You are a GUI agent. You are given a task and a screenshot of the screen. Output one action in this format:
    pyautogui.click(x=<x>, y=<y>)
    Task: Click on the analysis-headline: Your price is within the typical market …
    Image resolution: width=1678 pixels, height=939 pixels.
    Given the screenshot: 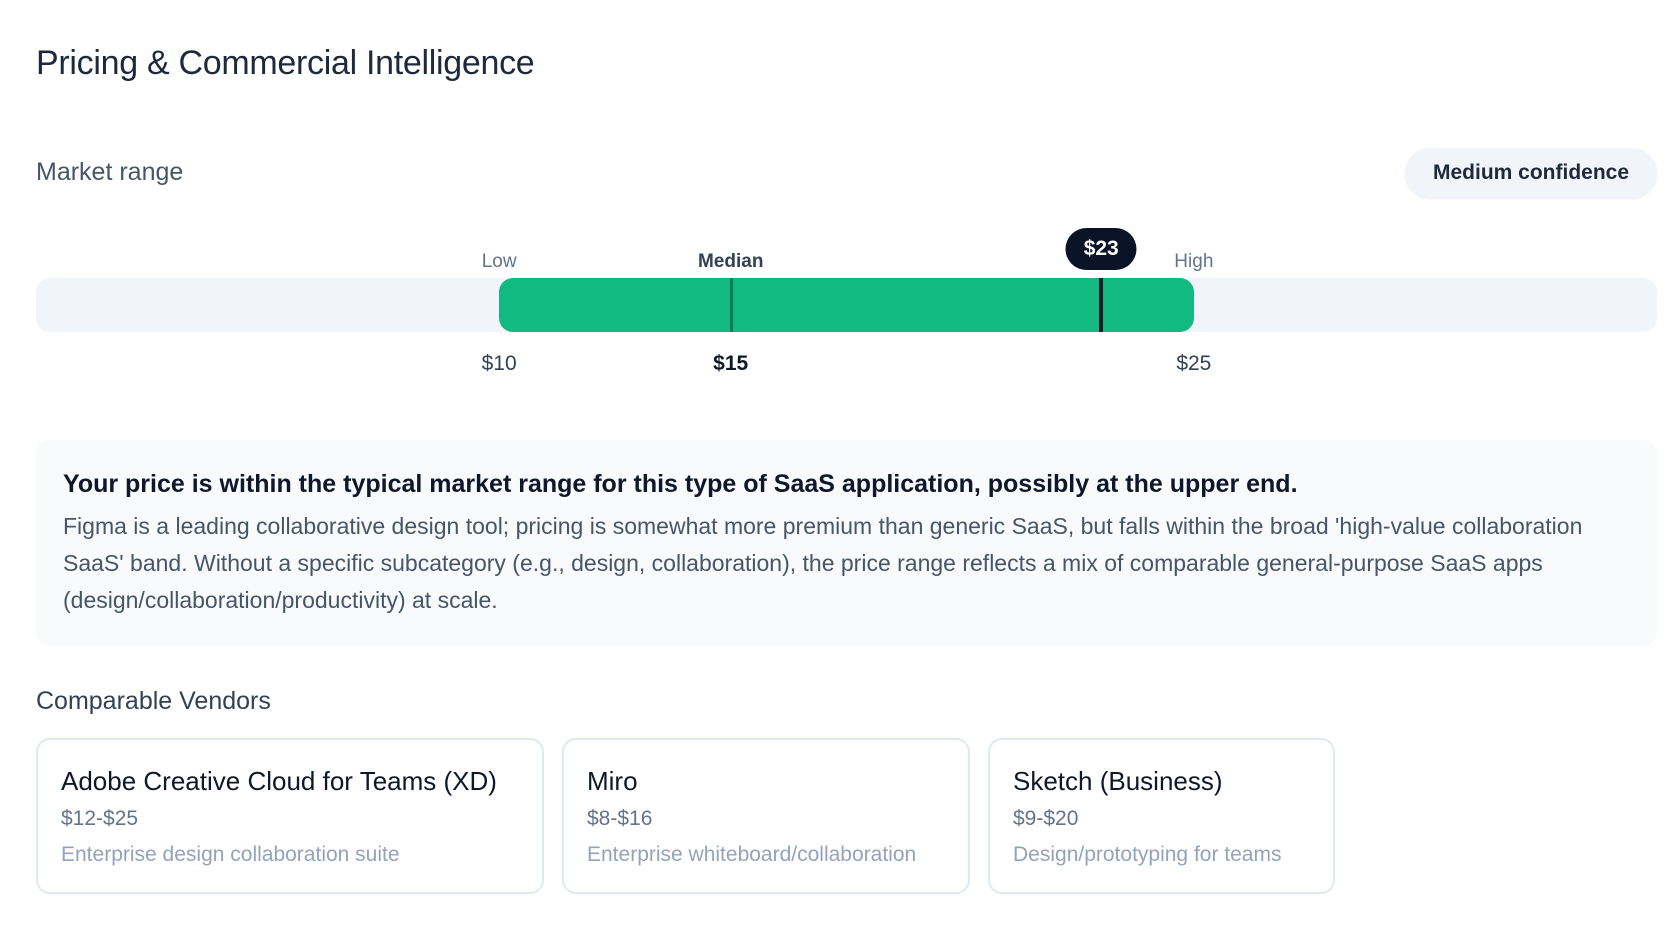 What is the action you would take?
    pyautogui.click(x=680, y=484)
    